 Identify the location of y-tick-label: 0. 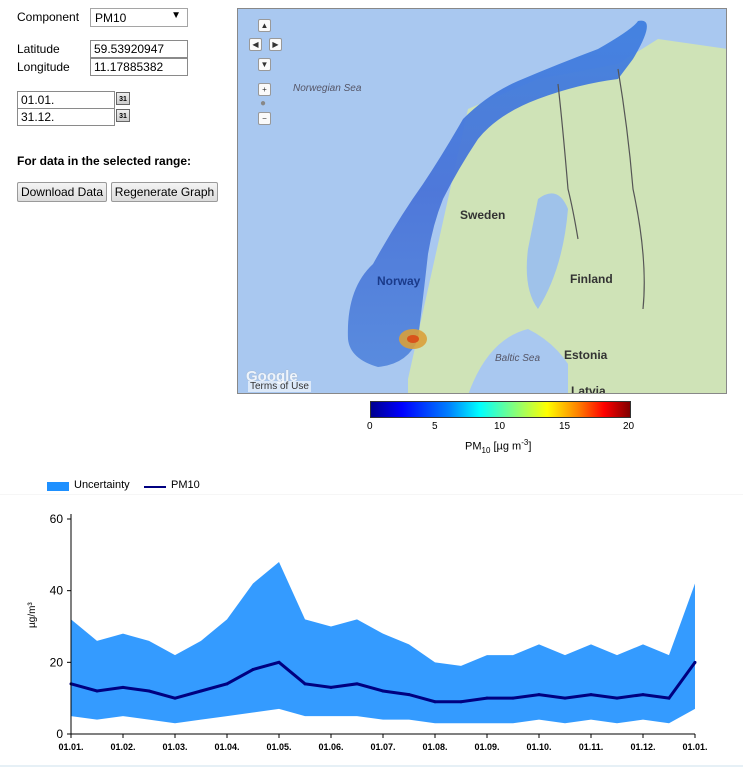
(59, 734).